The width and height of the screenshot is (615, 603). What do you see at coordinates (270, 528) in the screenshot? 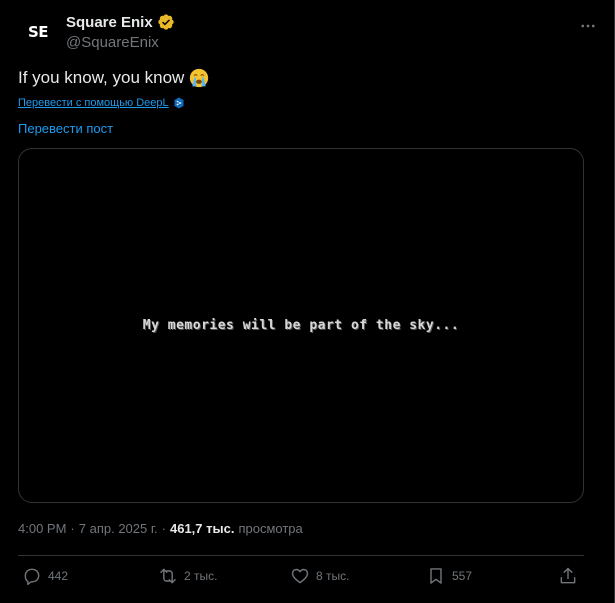
I see `views-label: просмотра` at bounding box center [270, 528].